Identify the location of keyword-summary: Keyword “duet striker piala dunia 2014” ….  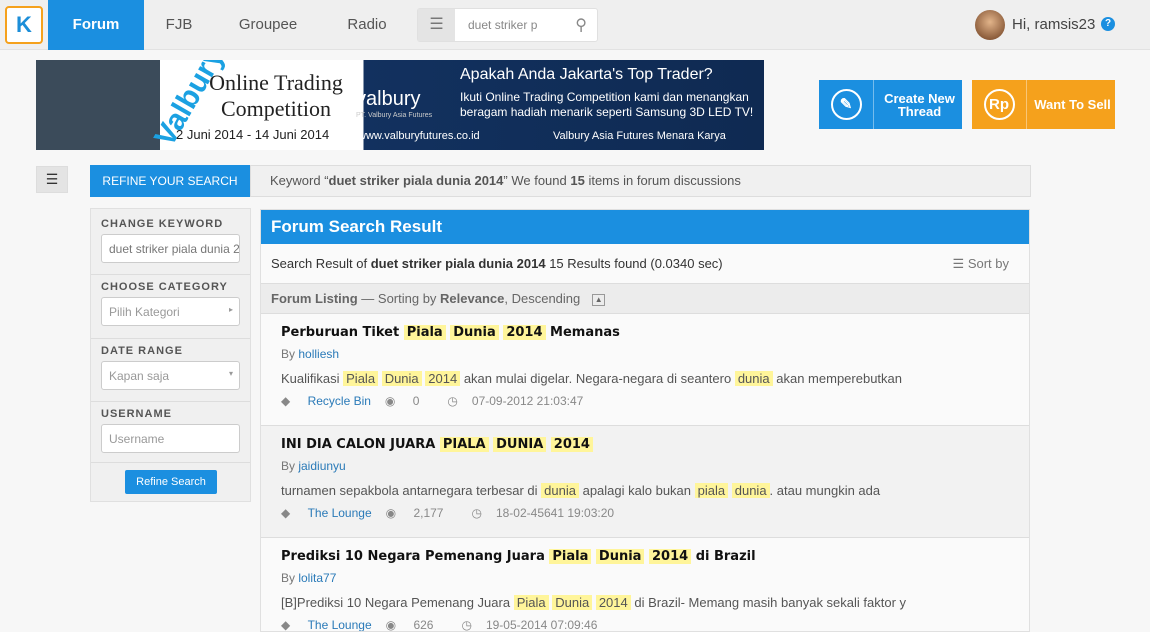
(640, 181).